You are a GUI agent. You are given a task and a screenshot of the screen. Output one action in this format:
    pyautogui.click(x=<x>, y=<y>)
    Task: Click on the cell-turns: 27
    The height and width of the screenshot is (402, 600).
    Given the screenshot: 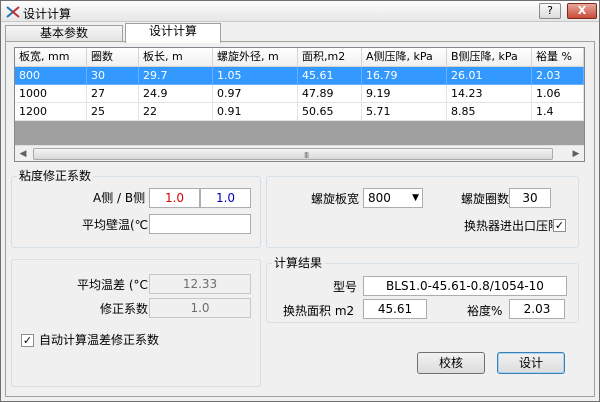 What is the action you would take?
    pyautogui.click(x=113, y=94)
    